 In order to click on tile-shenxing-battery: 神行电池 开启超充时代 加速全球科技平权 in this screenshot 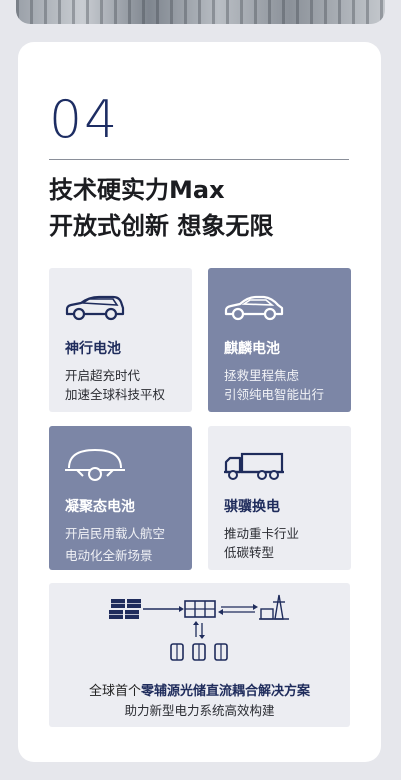, I will do `click(120, 340)`.